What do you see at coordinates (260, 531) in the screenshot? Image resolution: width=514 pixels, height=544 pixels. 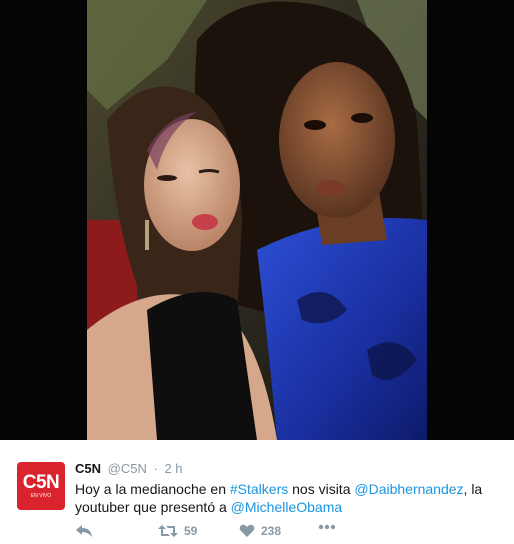 I see `like-button: 238` at bounding box center [260, 531].